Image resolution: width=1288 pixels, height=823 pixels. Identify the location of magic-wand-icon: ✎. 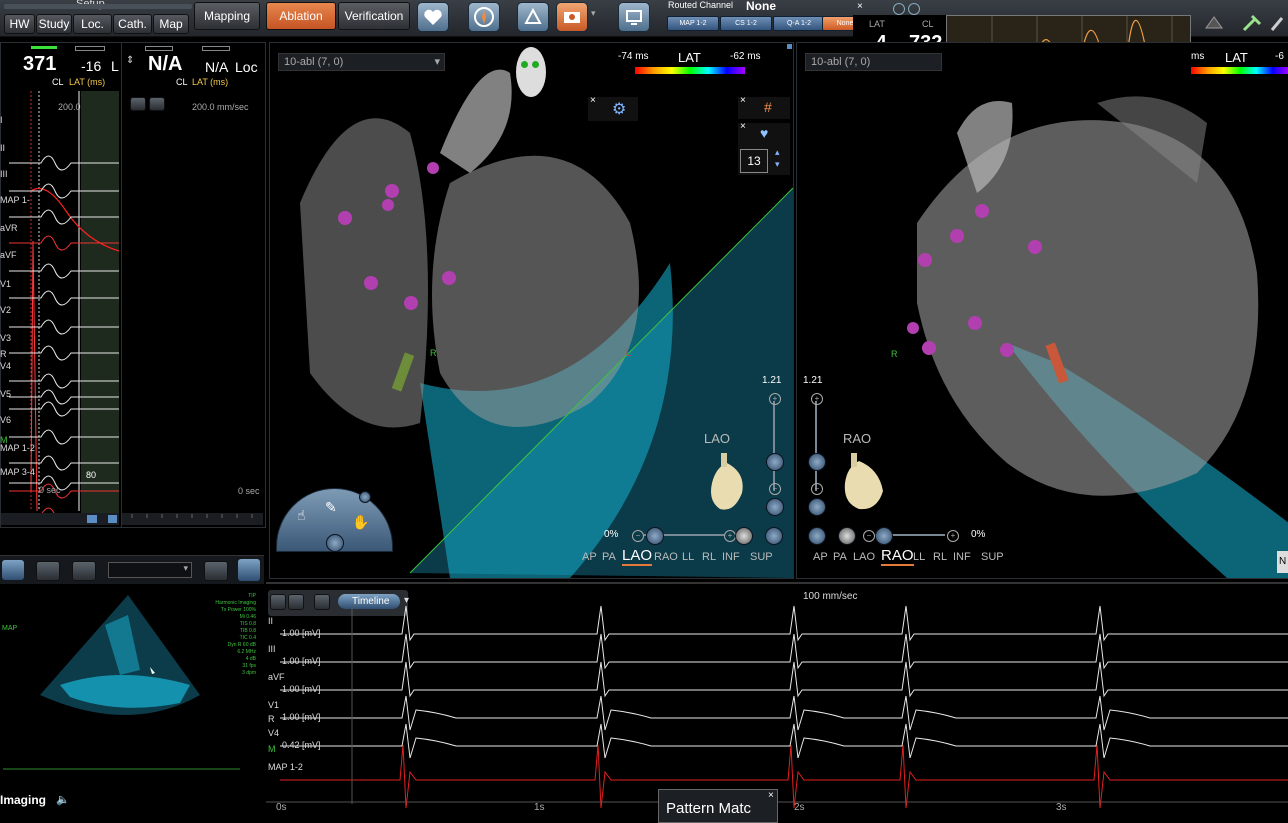
(331, 507).